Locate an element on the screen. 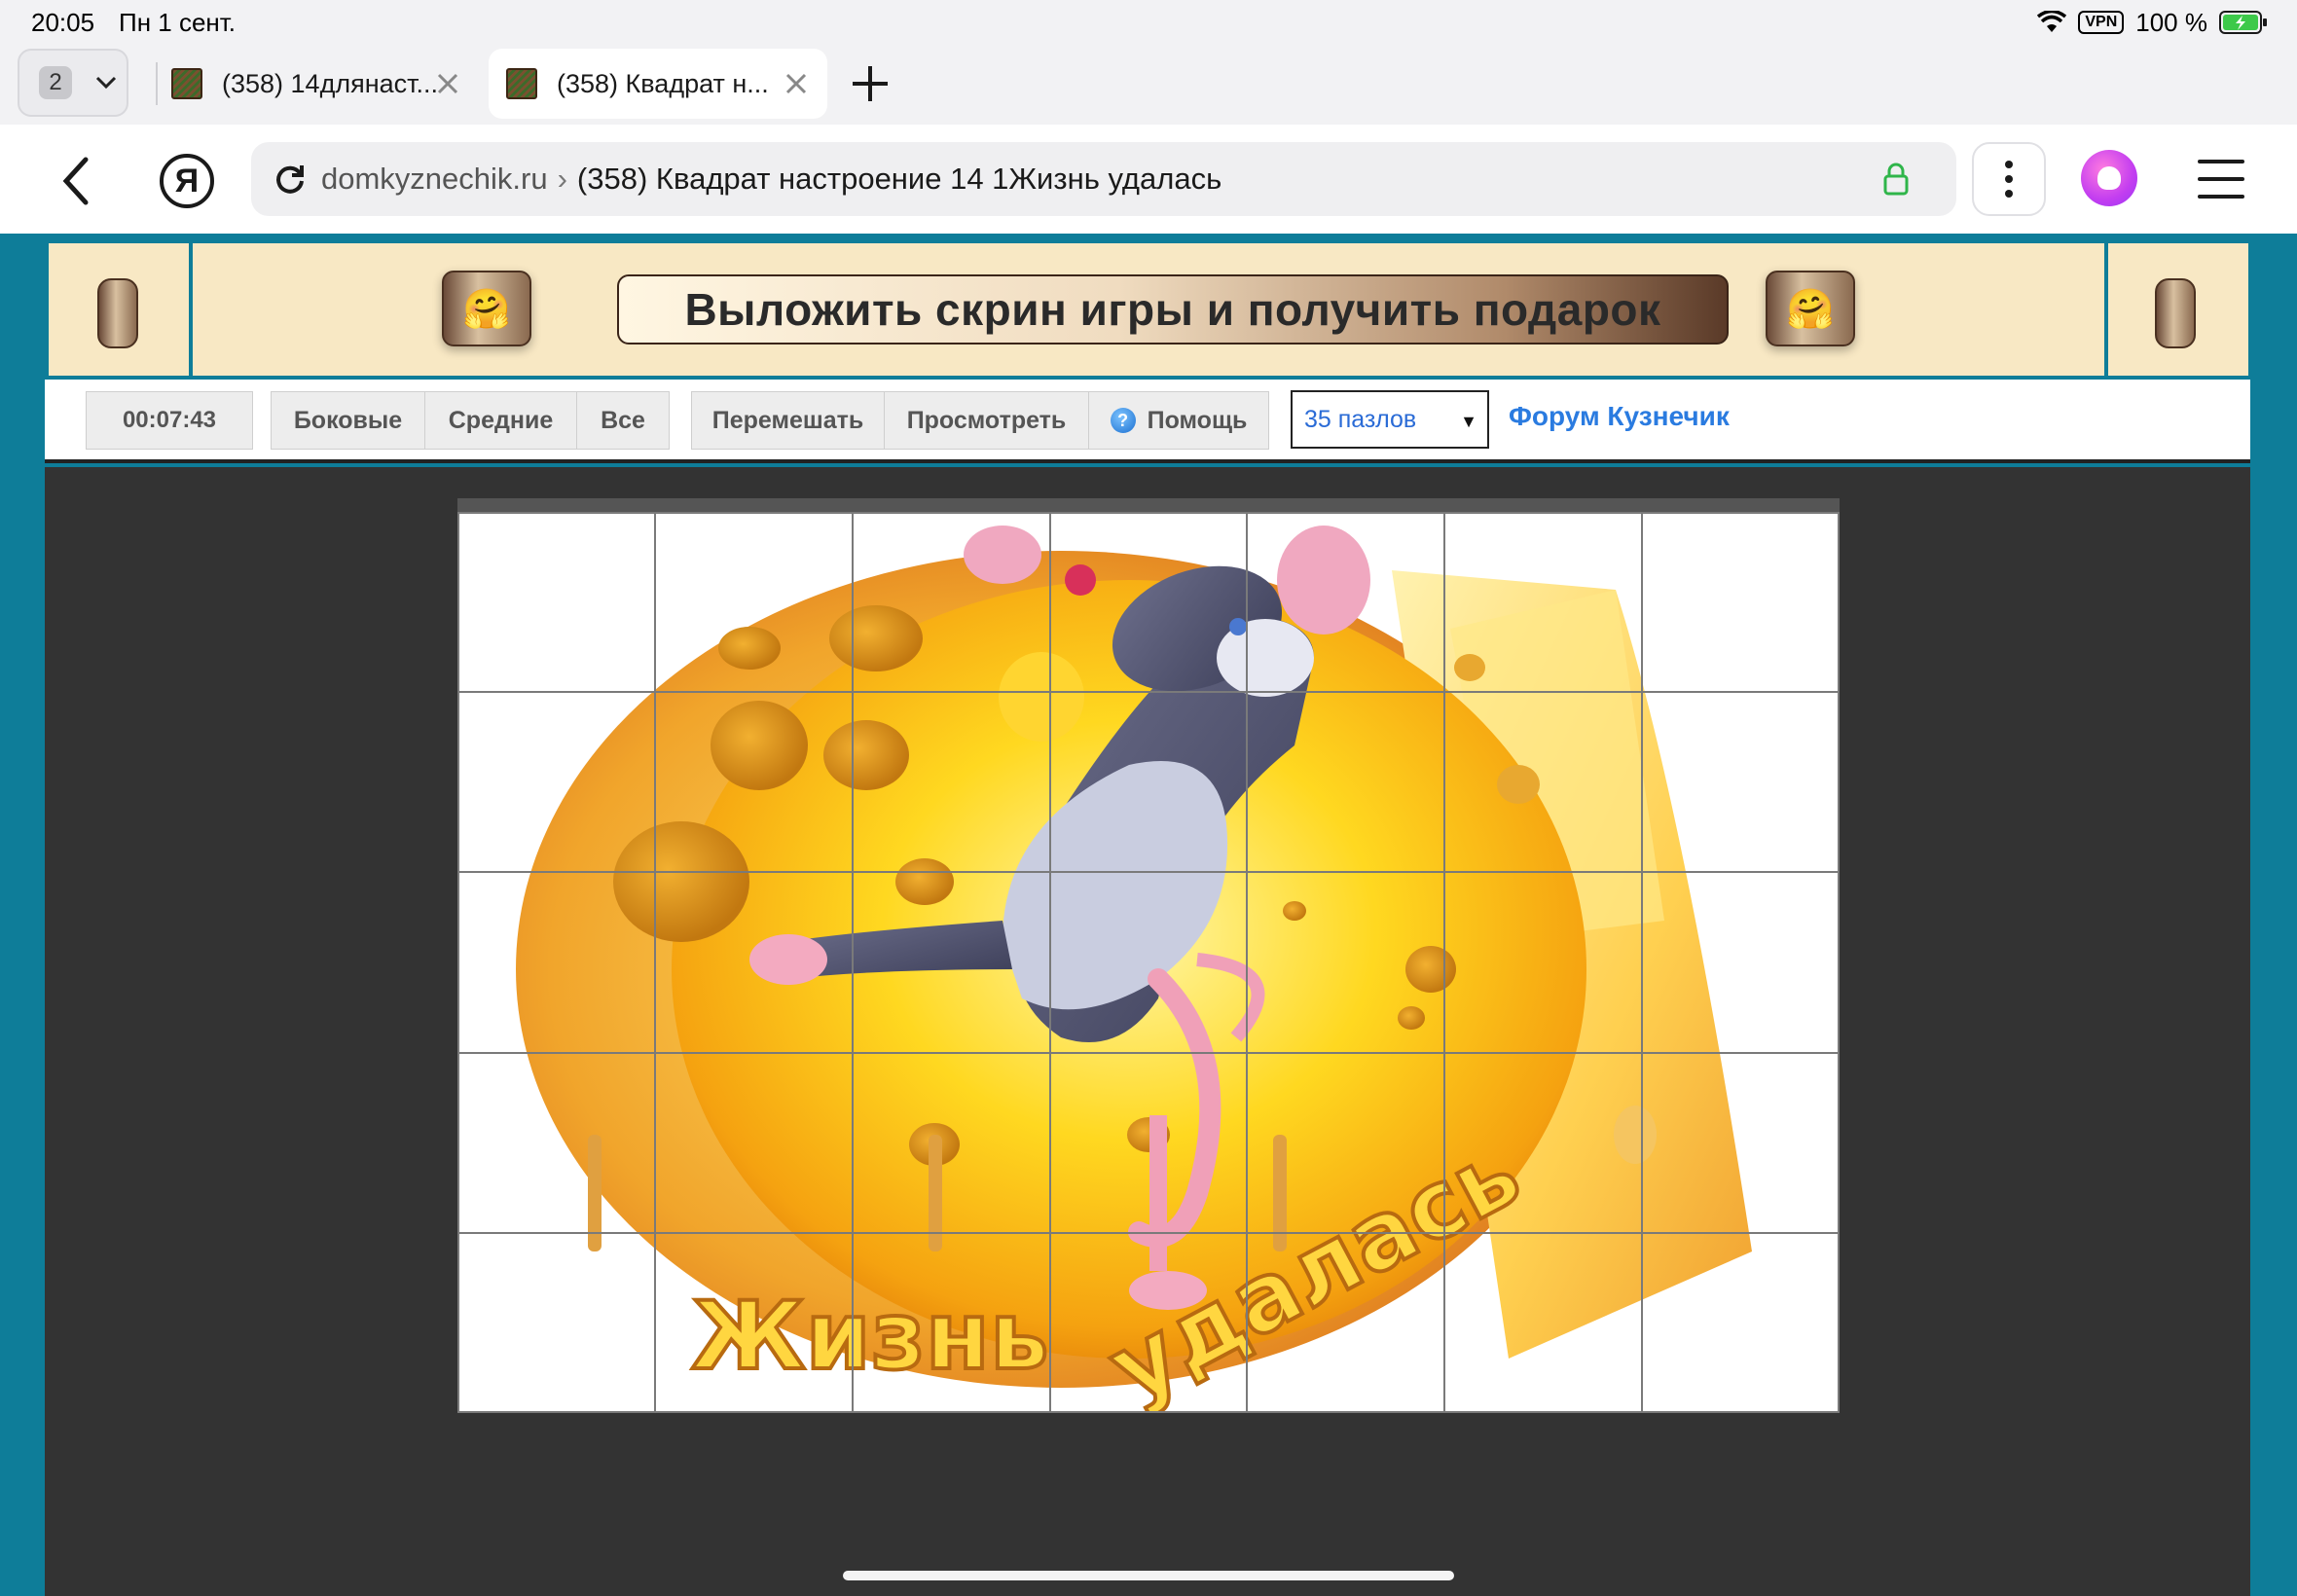  tab-divider is located at coordinates (157, 84).